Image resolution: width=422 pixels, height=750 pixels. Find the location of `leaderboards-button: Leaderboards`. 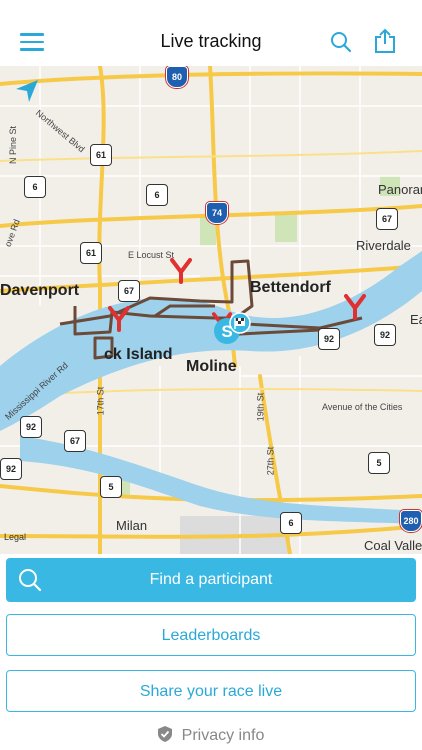

leaderboards-button: Leaderboards is located at coordinates (211, 635).